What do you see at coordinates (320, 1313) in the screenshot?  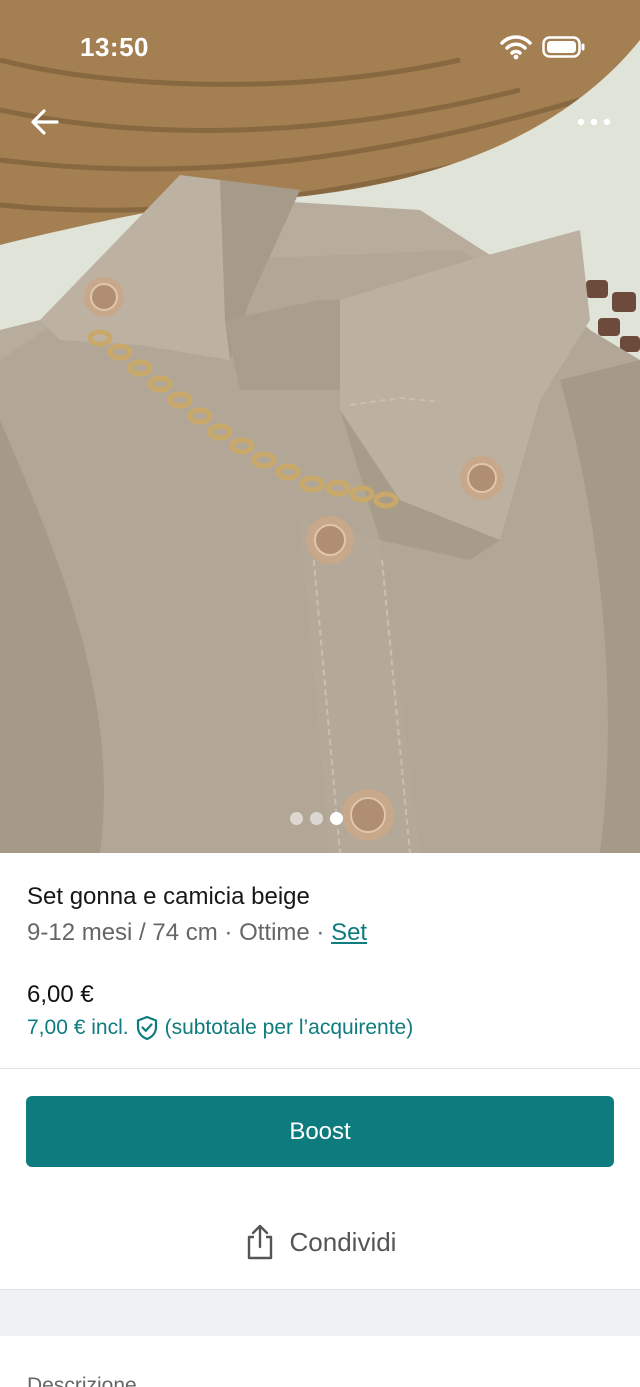 I see `section-spacer` at bounding box center [320, 1313].